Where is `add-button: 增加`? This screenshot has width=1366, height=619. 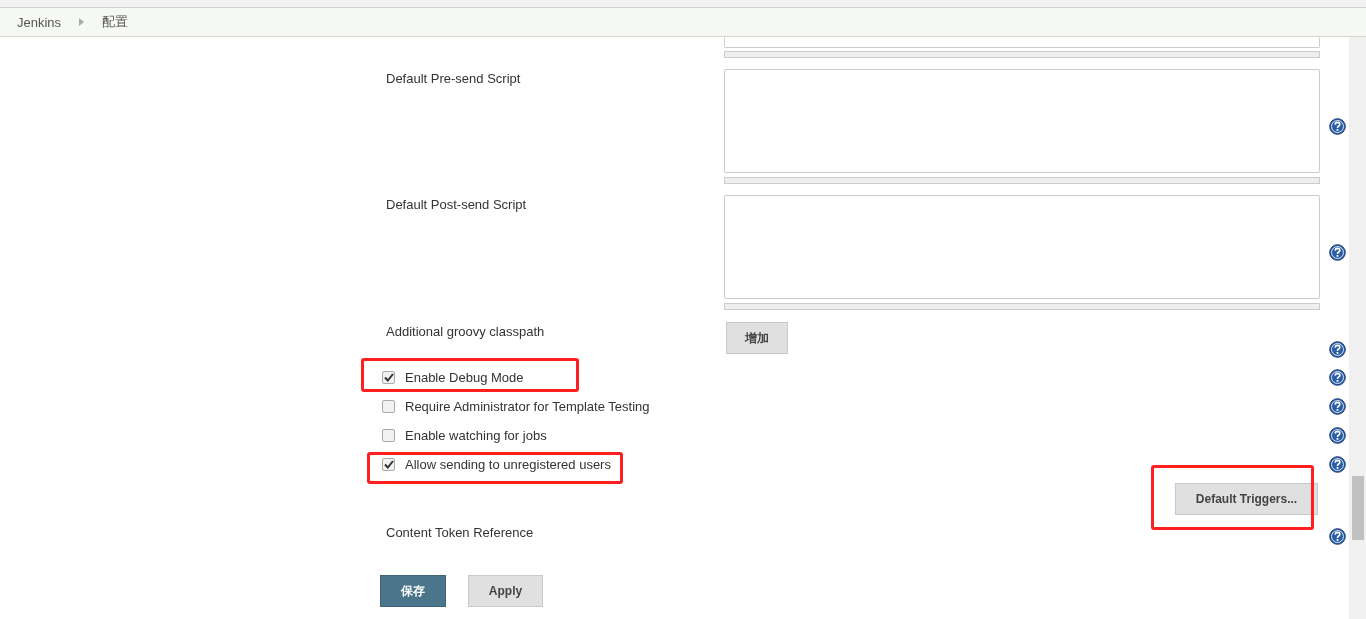
add-button: 增加 is located at coordinates (757, 338).